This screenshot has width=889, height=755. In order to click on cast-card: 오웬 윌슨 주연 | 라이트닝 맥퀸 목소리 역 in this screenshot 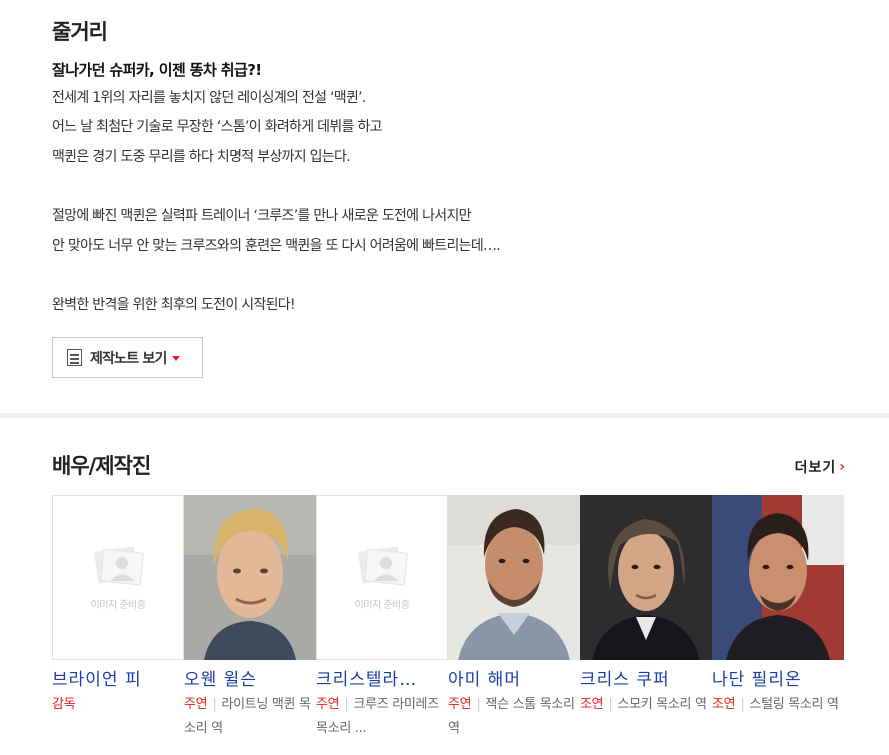, I will do `click(250, 618)`.